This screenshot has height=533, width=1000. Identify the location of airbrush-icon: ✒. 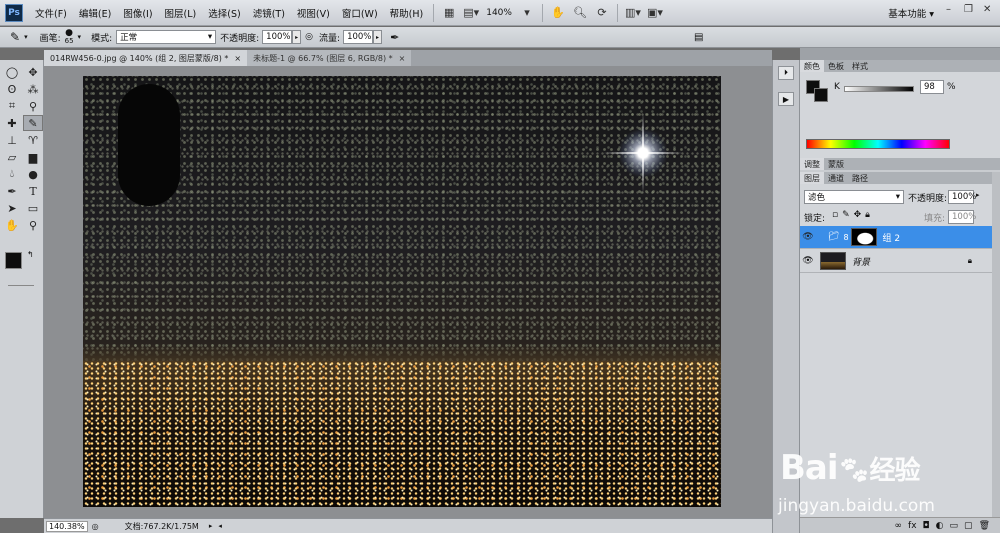
(394, 37).